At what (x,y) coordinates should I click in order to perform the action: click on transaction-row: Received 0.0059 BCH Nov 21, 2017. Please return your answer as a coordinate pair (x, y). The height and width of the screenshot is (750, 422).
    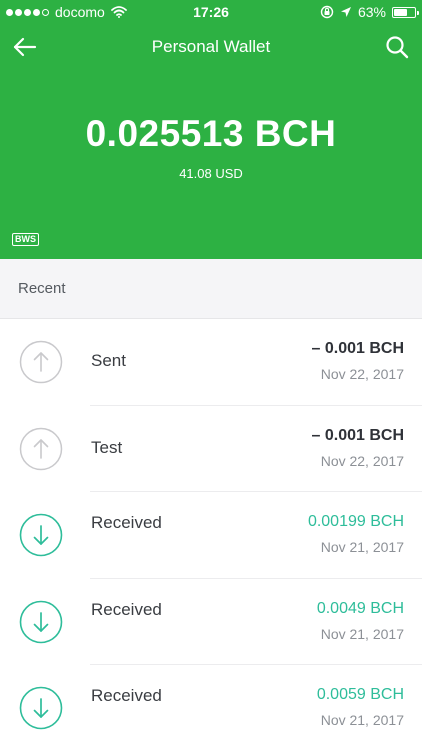
    Looking at the image, I should click on (211, 707).